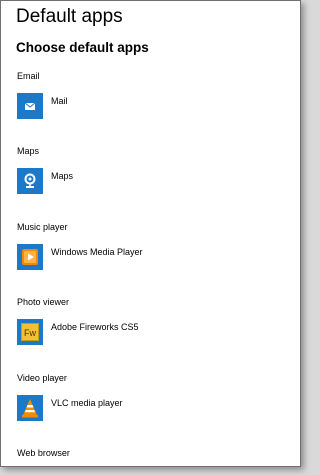 This screenshot has height=475, width=320. I want to click on app-name: Maps, so click(62, 176).